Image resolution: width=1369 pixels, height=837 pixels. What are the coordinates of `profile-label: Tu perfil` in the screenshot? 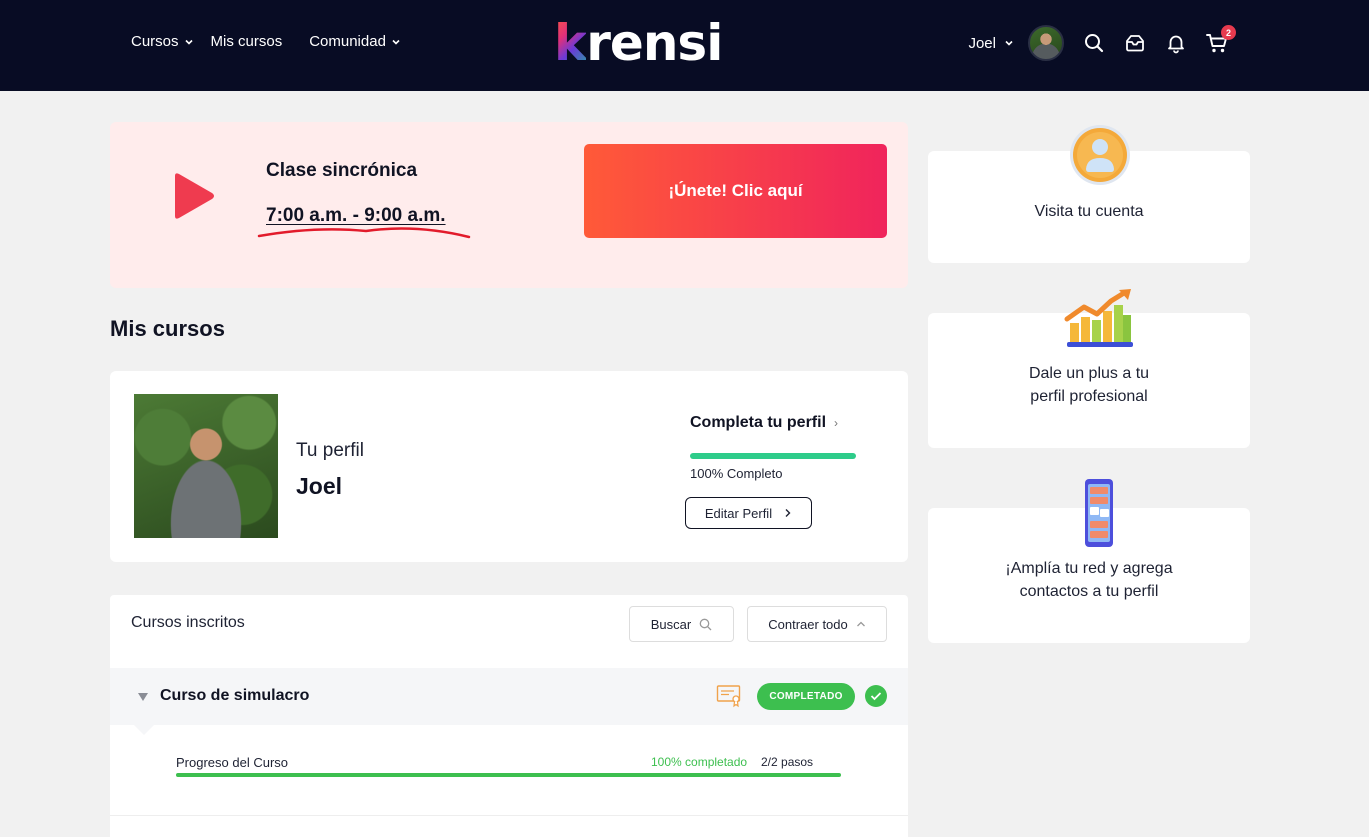 It's located at (330, 450).